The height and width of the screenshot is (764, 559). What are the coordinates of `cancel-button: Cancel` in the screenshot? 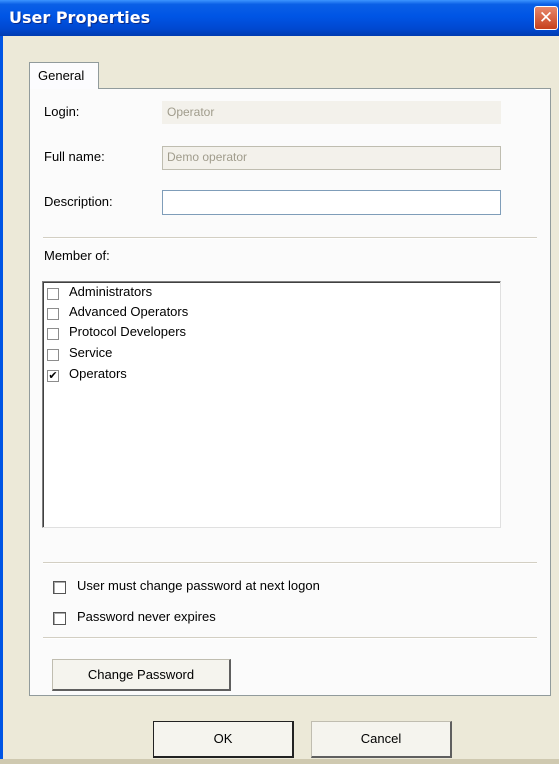 It's located at (381, 739).